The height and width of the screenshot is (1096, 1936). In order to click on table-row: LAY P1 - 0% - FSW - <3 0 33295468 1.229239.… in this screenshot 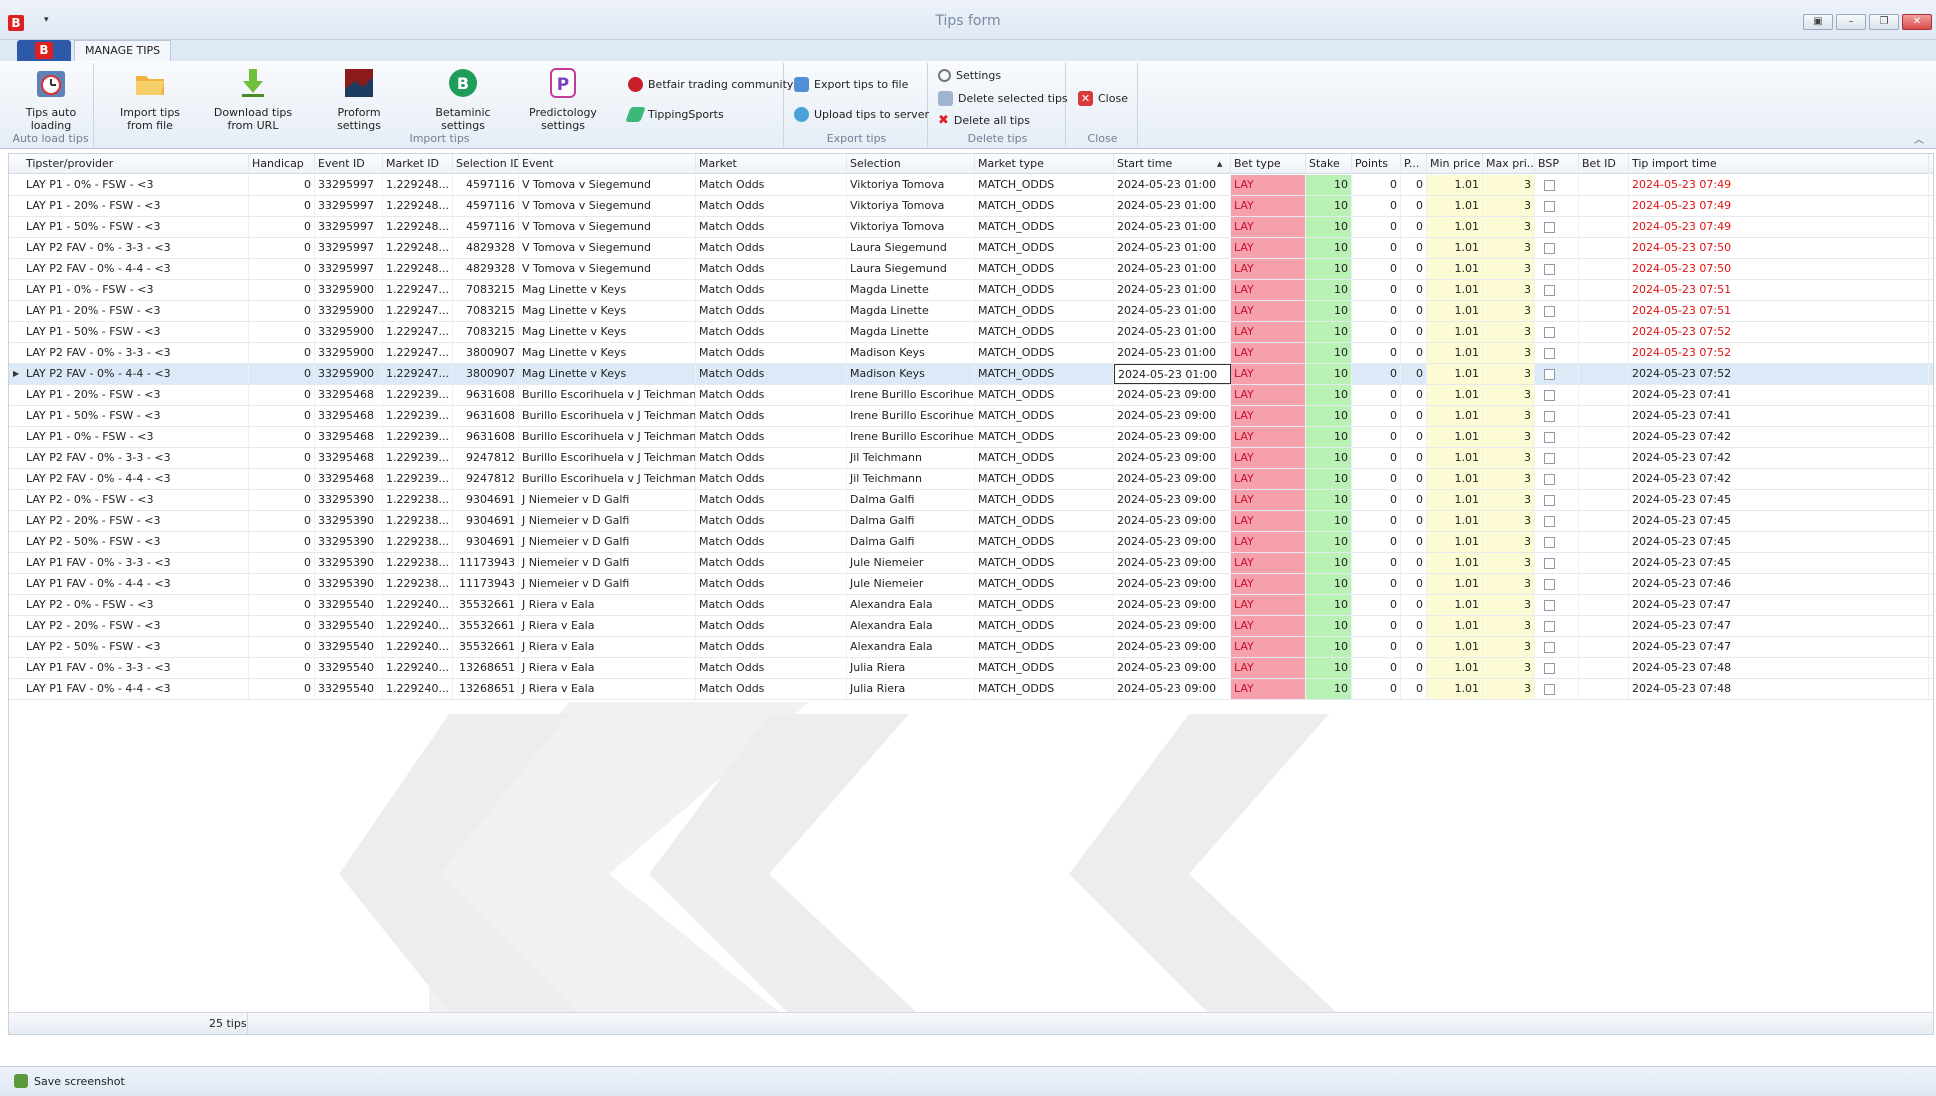, I will do `click(971, 437)`.